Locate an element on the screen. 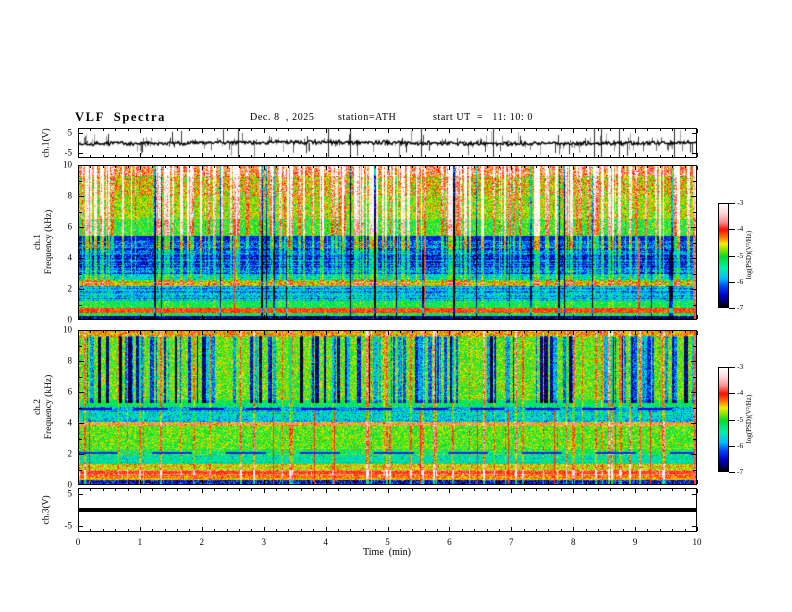  ch2-spec-channel-label: ch.2 is located at coordinates (38, 407).